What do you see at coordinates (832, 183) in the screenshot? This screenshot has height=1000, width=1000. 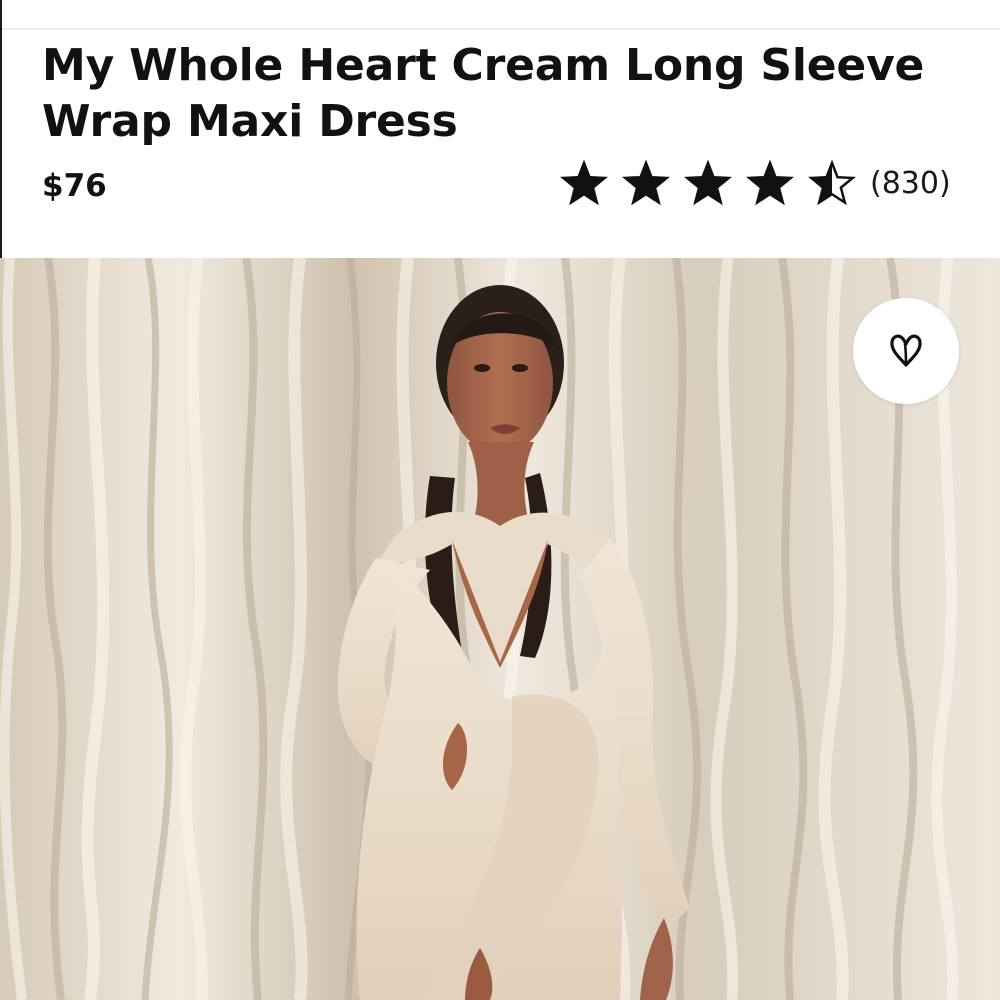 I see `star-half-icon` at bounding box center [832, 183].